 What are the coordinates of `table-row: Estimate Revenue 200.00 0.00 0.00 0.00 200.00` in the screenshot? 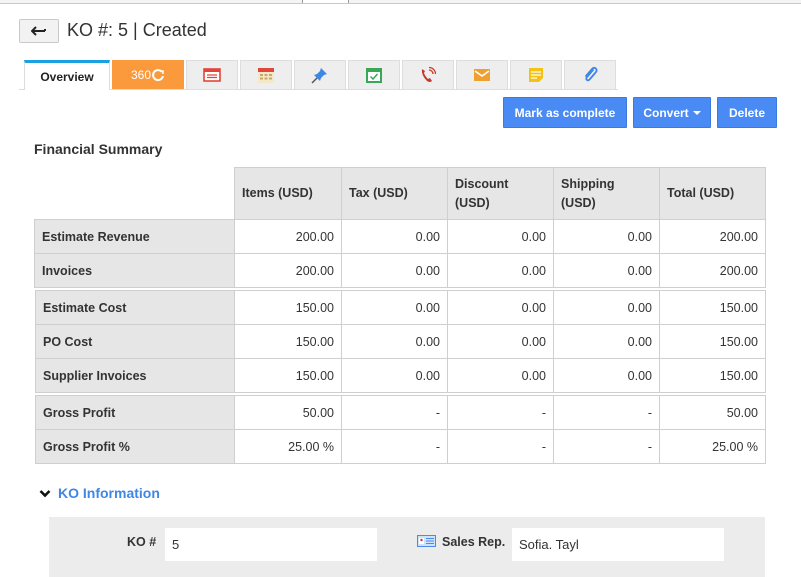 It's located at (400, 236).